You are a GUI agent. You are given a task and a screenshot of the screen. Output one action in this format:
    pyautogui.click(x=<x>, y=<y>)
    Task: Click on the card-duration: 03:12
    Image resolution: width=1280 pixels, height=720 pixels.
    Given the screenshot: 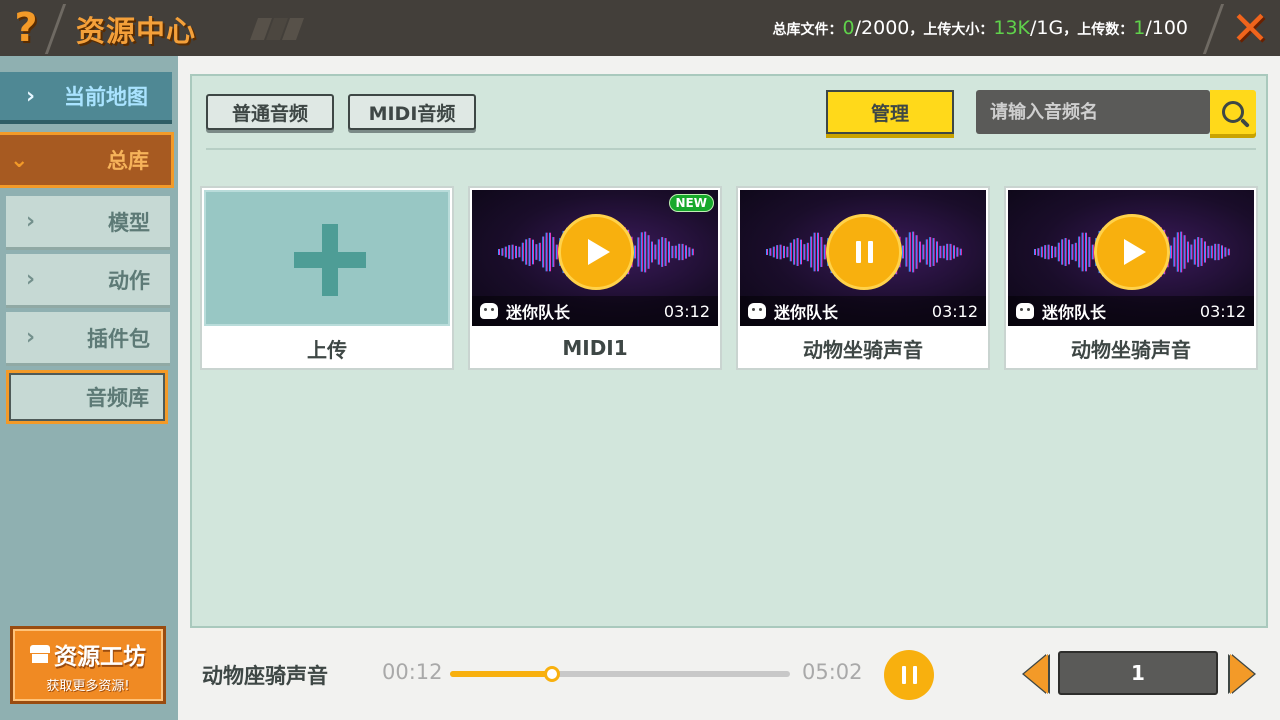 What is the action you would take?
    pyautogui.click(x=954, y=311)
    